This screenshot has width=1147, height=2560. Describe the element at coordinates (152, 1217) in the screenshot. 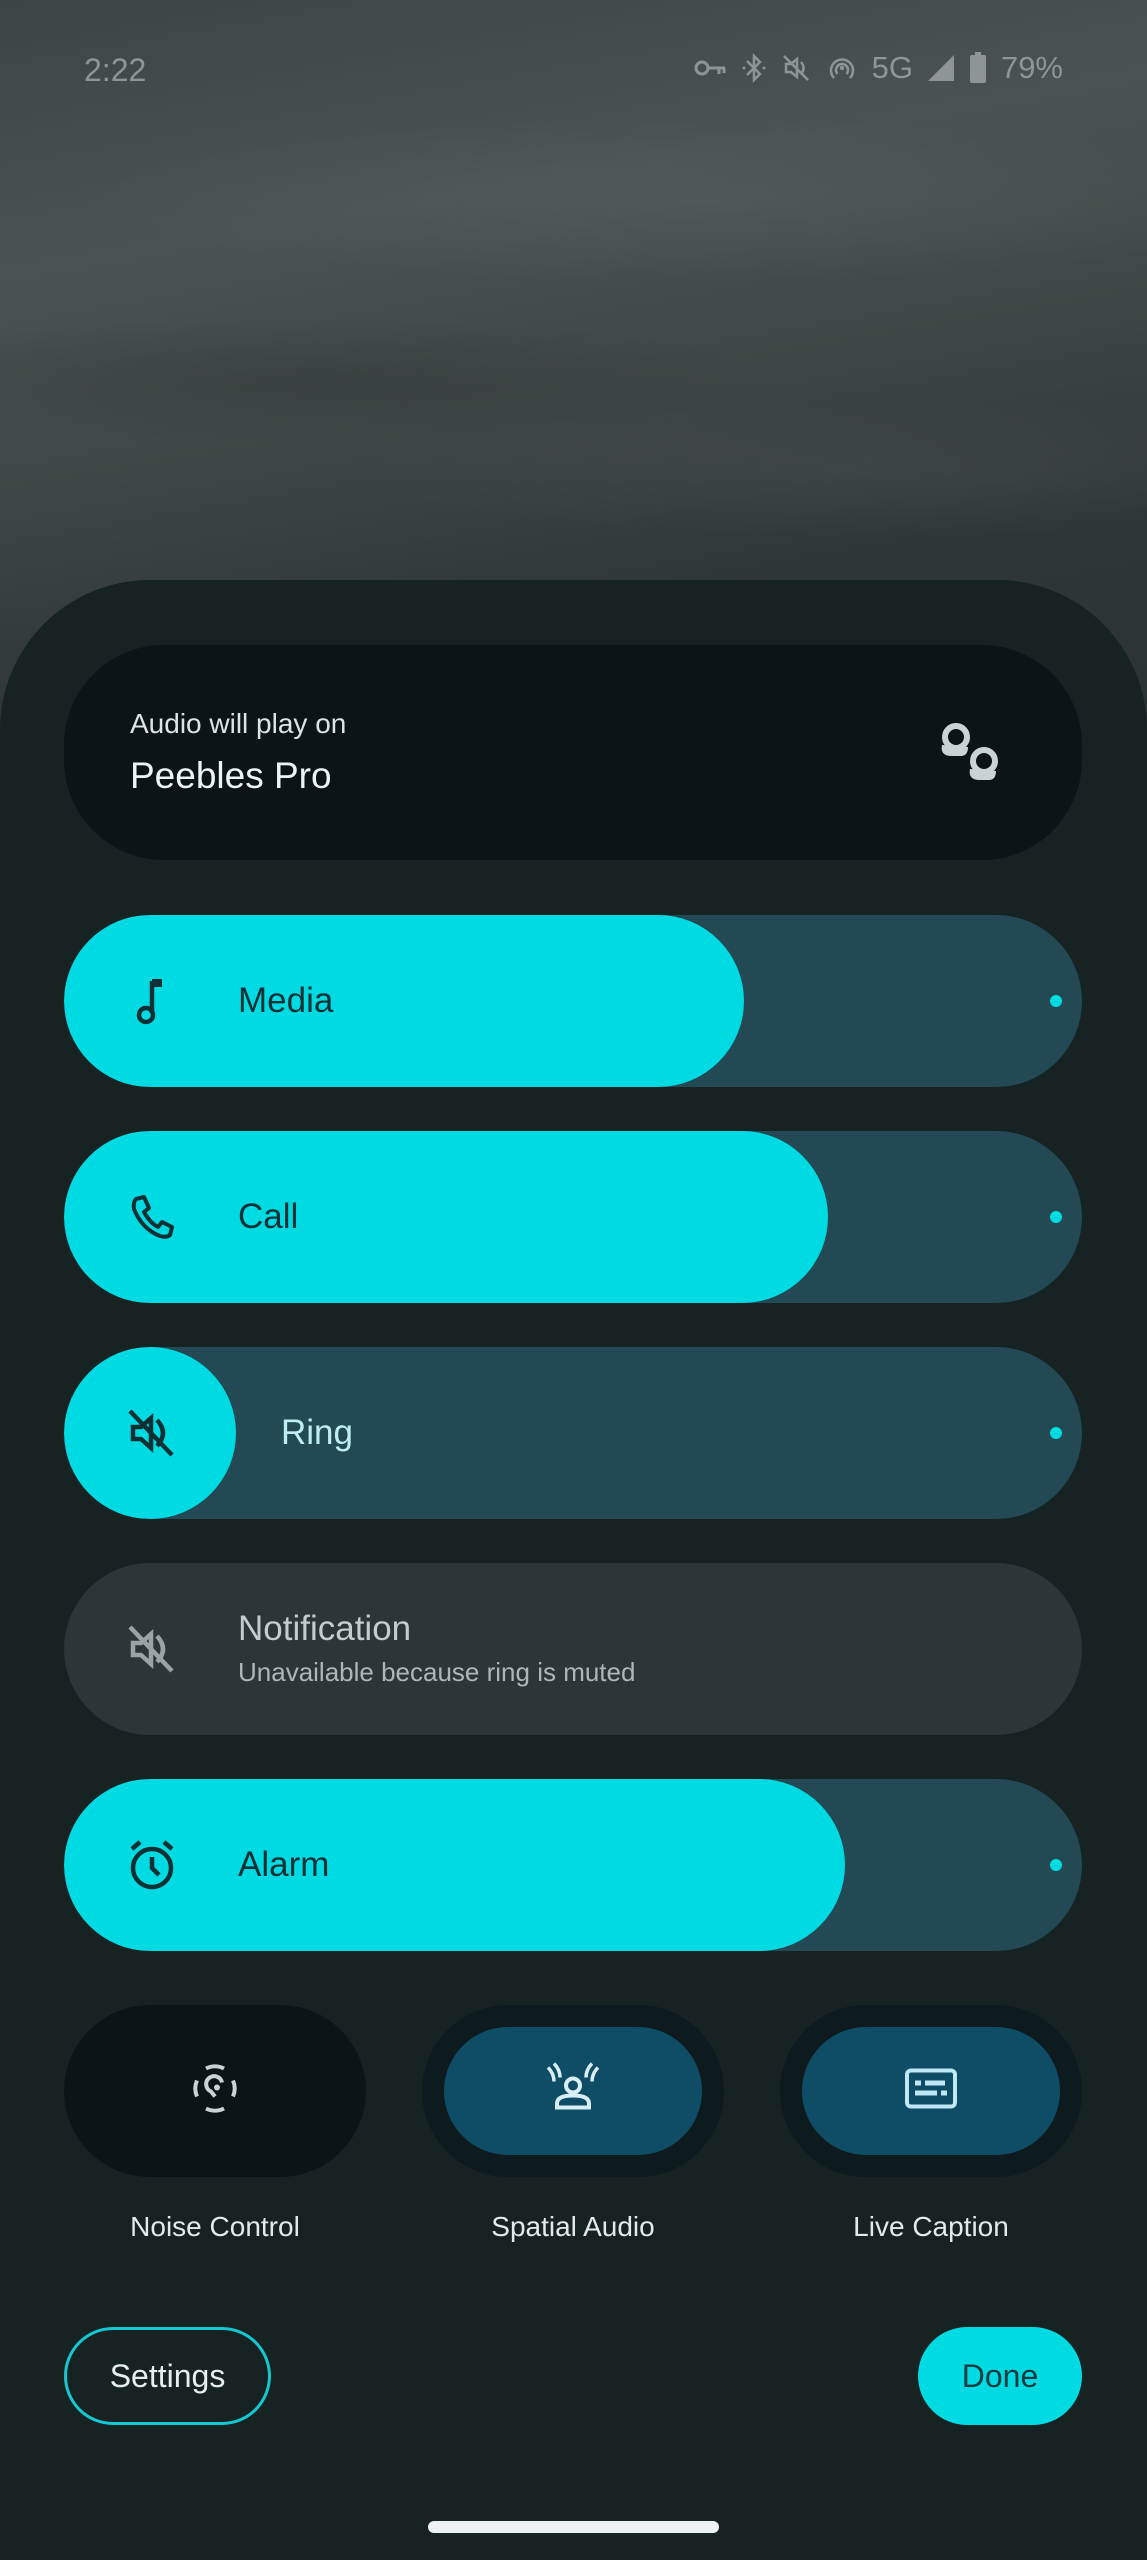

I see `phone-icon` at that location.